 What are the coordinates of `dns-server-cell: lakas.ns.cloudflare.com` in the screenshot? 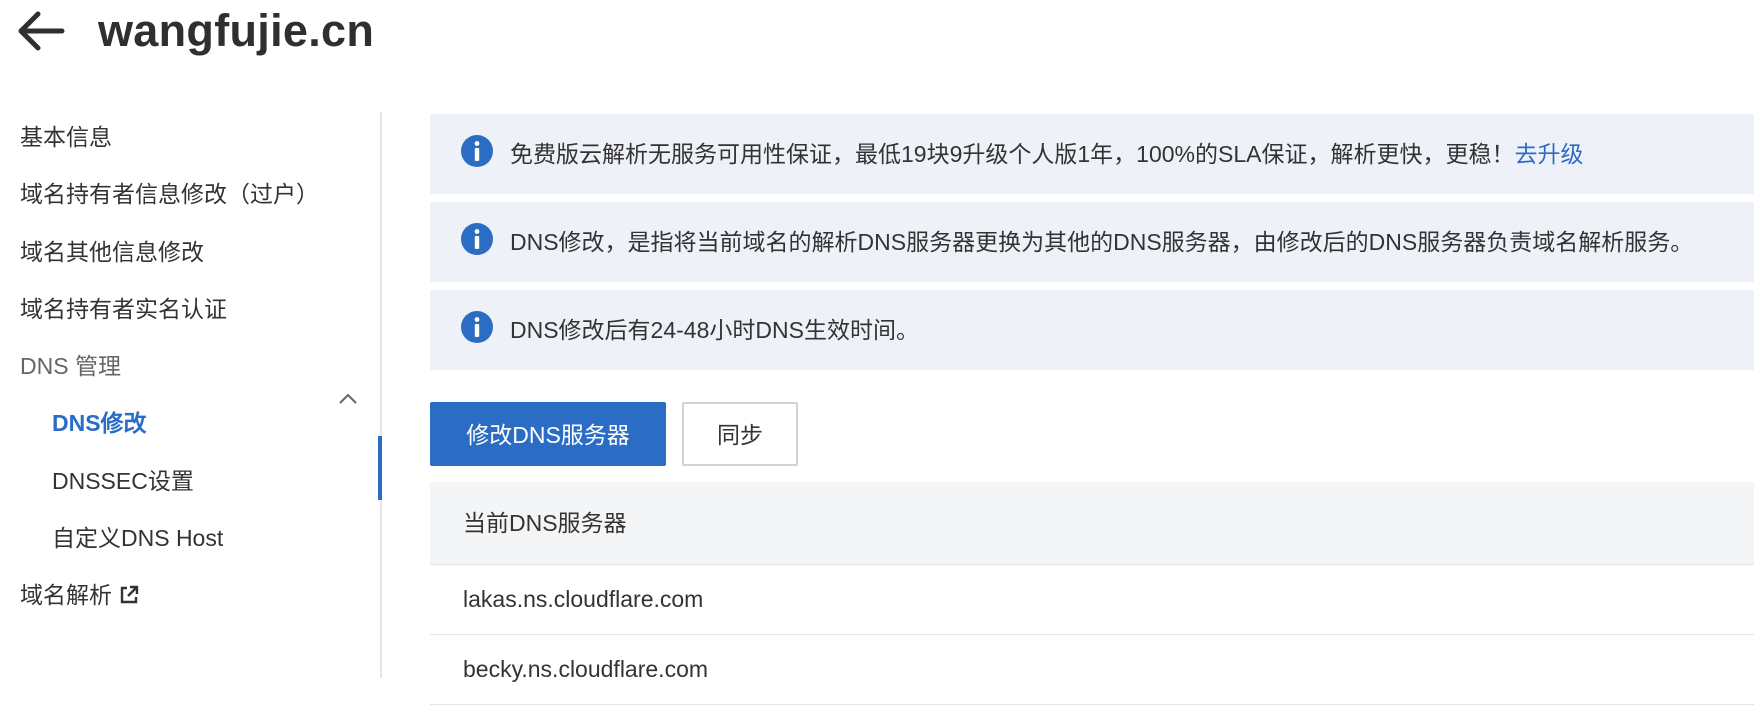 It's located at (583, 599).